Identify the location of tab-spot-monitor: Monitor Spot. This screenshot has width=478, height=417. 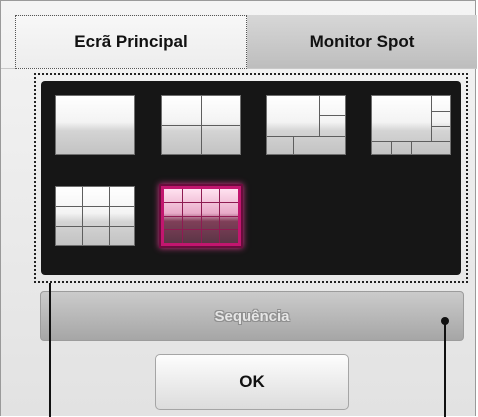
(362, 42).